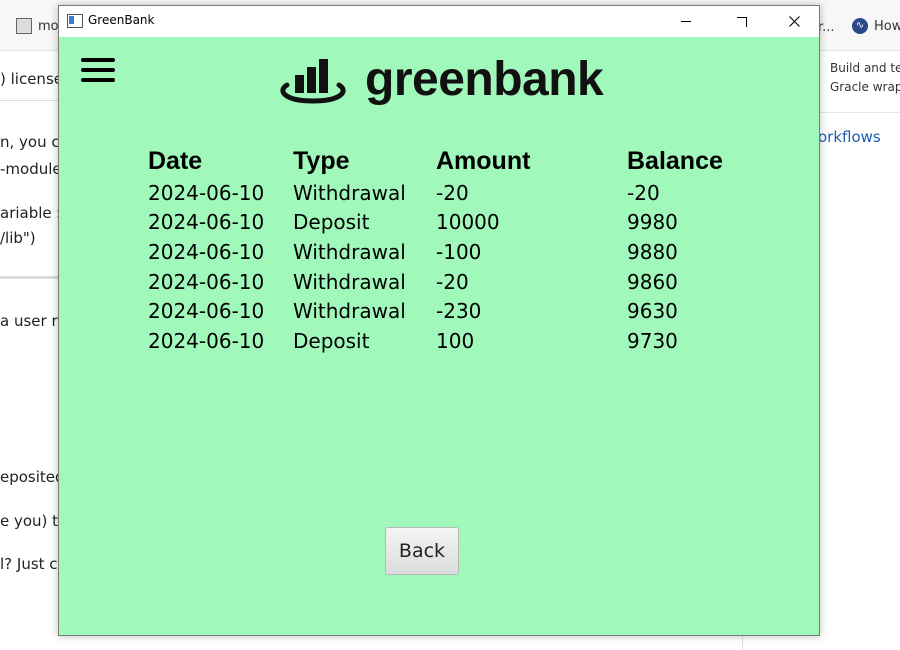  What do you see at coordinates (652, 222) in the screenshot?
I see `cell-balance: 9980` at bounding box center [652, 222].